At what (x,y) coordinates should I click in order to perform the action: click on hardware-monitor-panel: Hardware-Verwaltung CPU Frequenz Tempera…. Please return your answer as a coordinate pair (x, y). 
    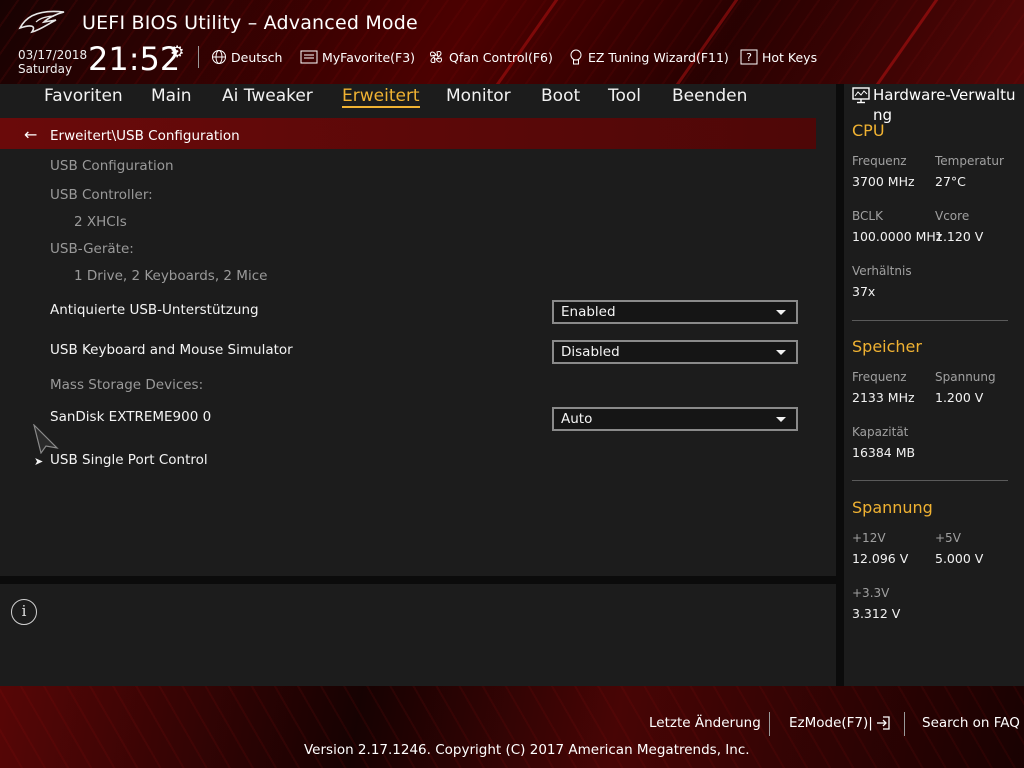
    Looking at the image, I should click on (934, 385).